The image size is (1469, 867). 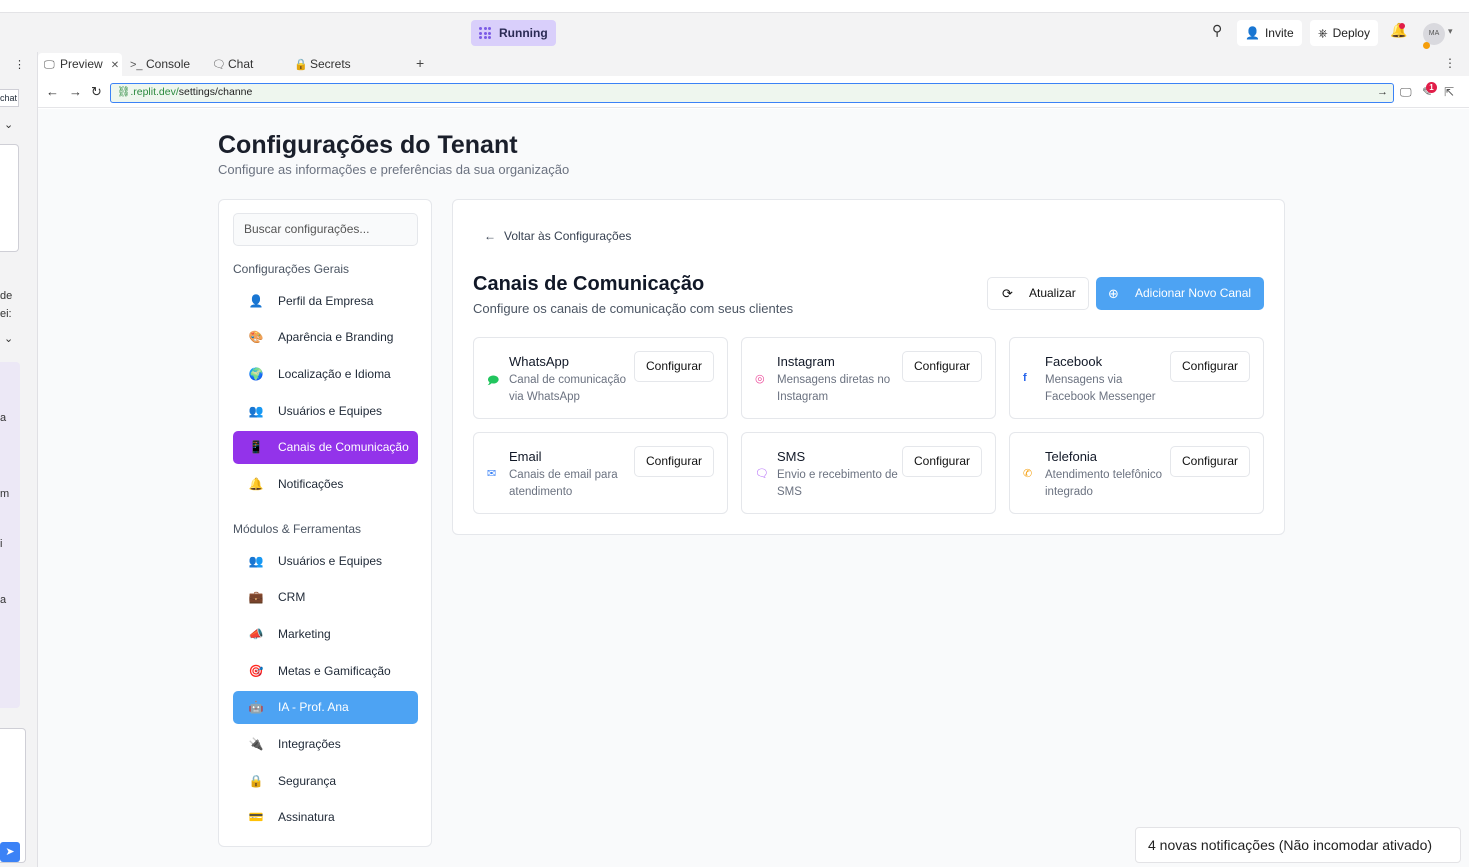 What do you see at coordinates (136, 65) in the screenshot?
I see `terminal-icon: >_` at bounding box center [136, 65].